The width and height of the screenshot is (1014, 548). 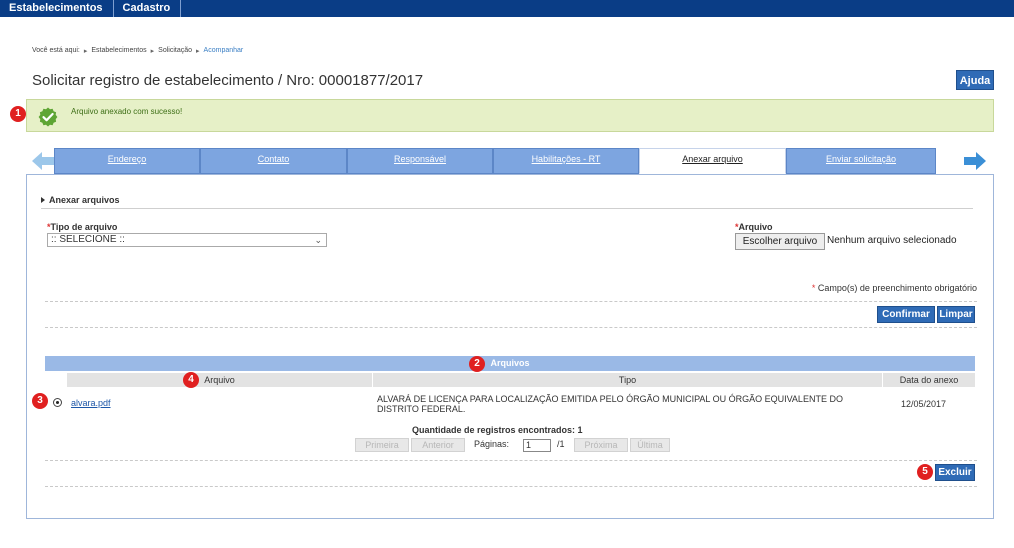 What do you see at coordinates (975, 80) in the screenshot?
I see `help-button: Ajuda` at bounding box center [975, 80].